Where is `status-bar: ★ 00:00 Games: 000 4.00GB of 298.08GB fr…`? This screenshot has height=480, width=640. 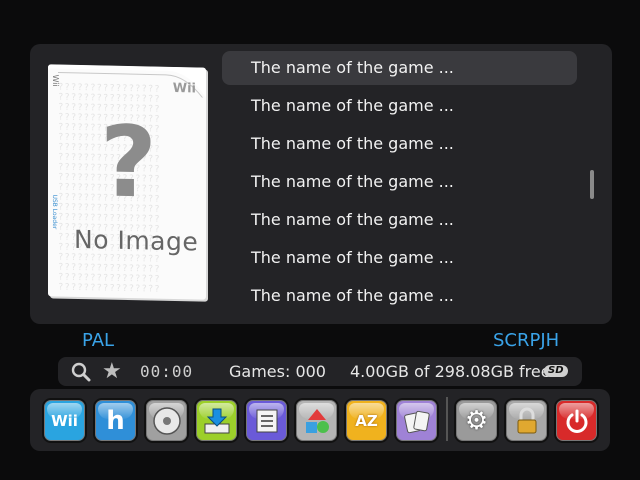 status-bar: ★ 00:00 Games: 000 4.00GB of 298.08GB fr… is located at coordinates (320, 371).